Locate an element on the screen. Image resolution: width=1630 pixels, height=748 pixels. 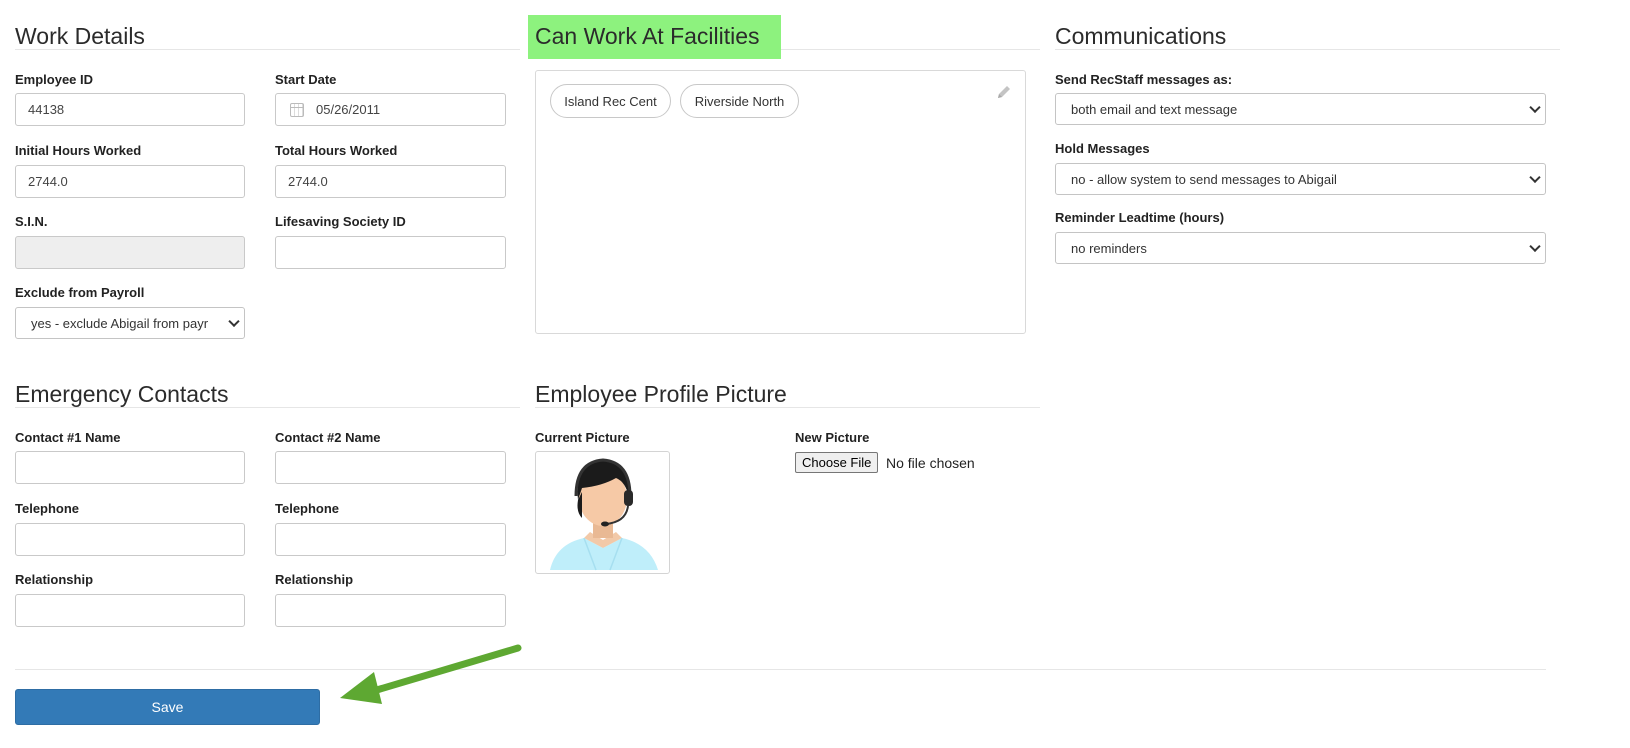
current-picture is located at coordinates (602, 512).